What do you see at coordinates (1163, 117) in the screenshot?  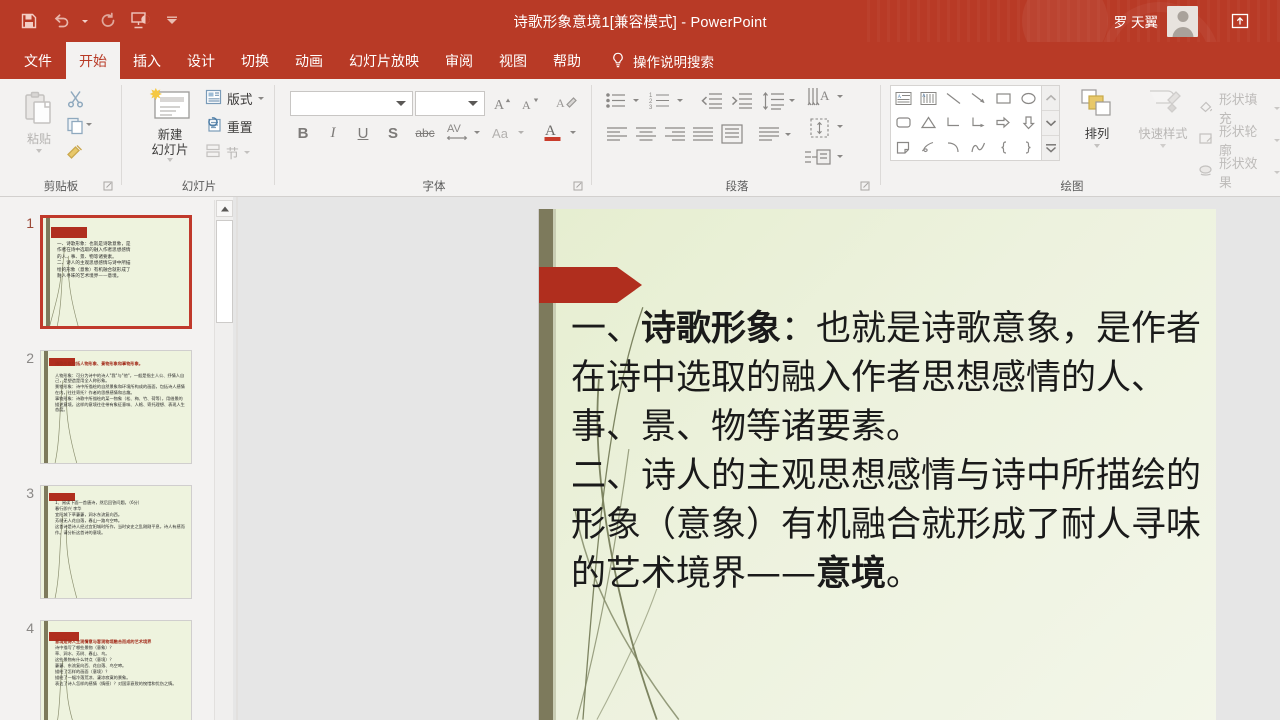 I see `quick-styles-button: 快速样式` at bounding box center [1163, 117].